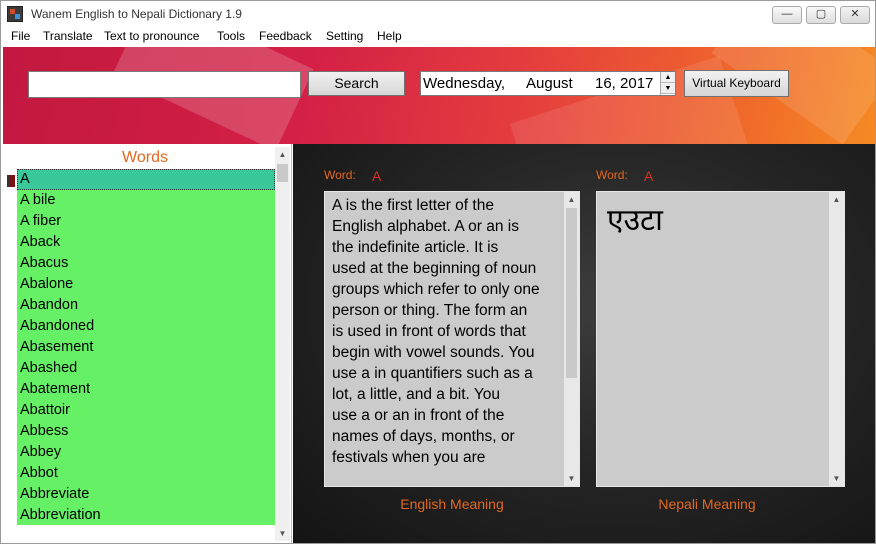  I want to click on list-item: Abbess, so click(146, 431).